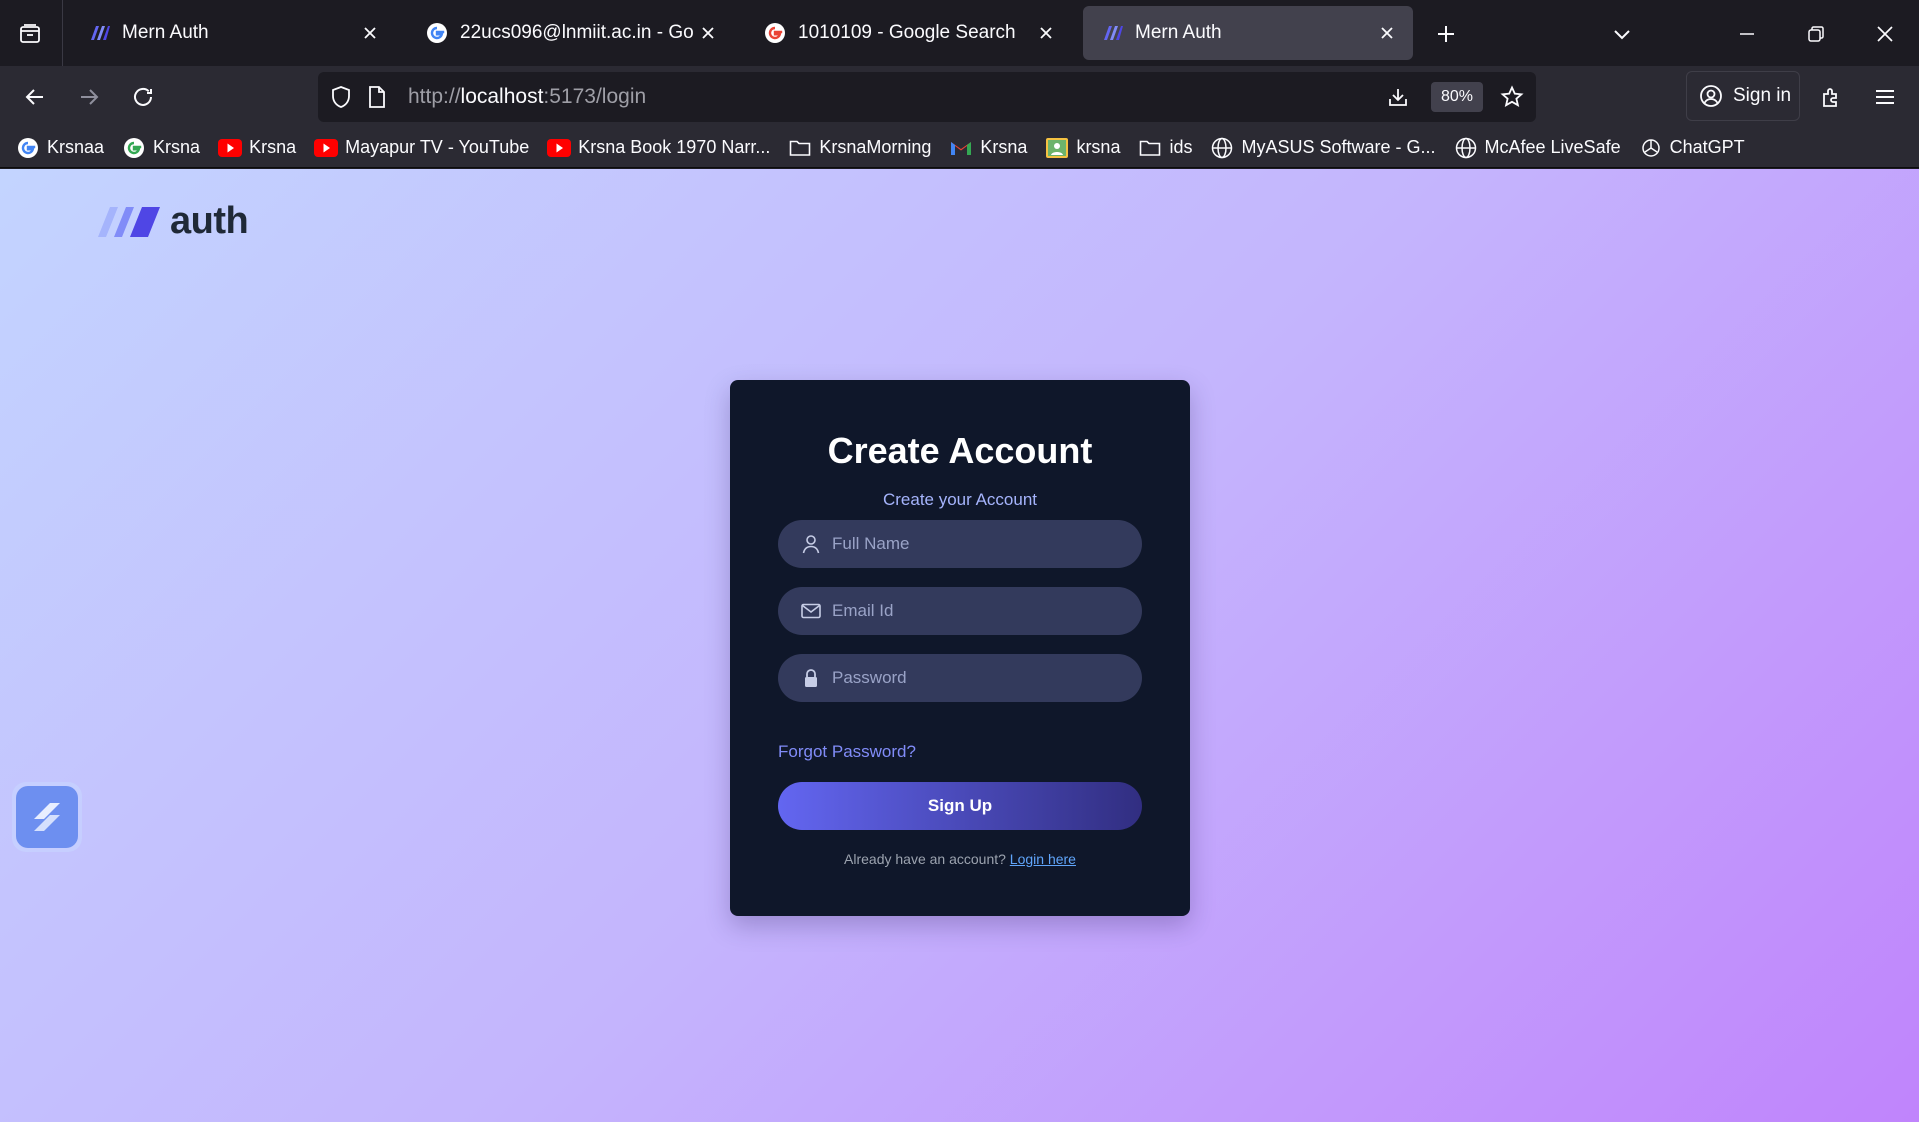 The width and height of the screenshot is (1919, 1122). I want to click on floating-extension-widget, so click(47, 817).